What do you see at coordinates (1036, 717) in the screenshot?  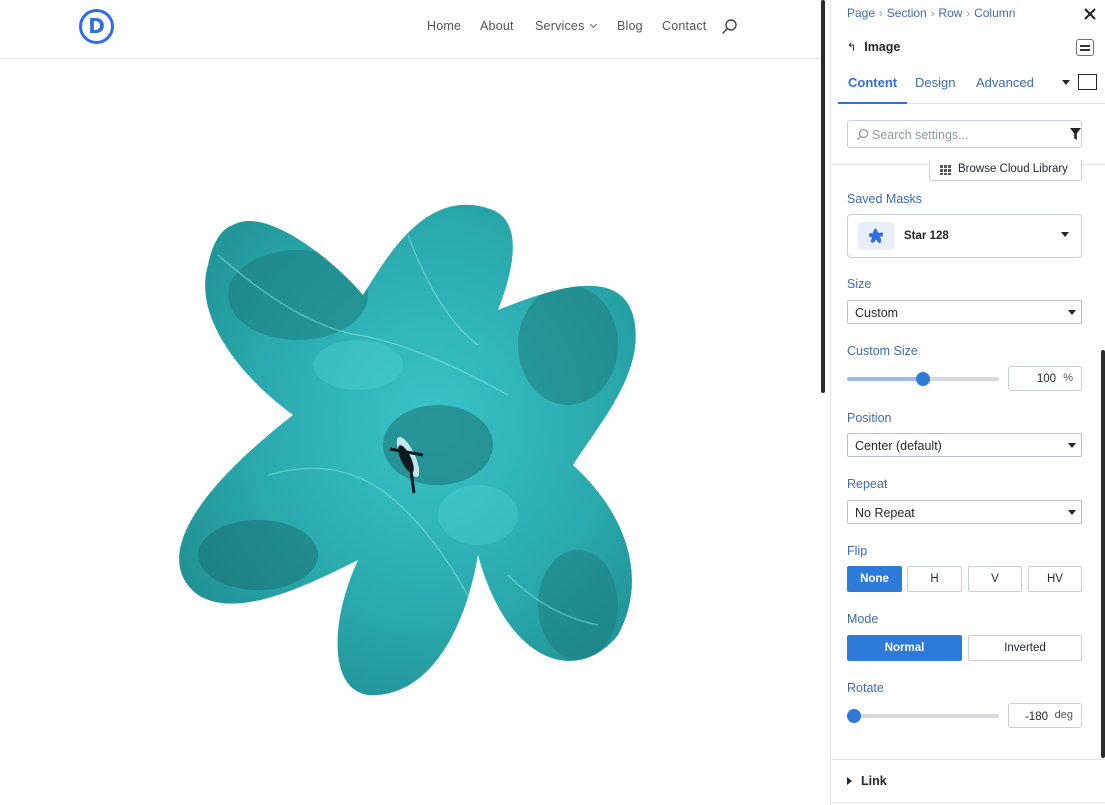 I see `rotate-value: -180` at bounding box center [1036, 717].